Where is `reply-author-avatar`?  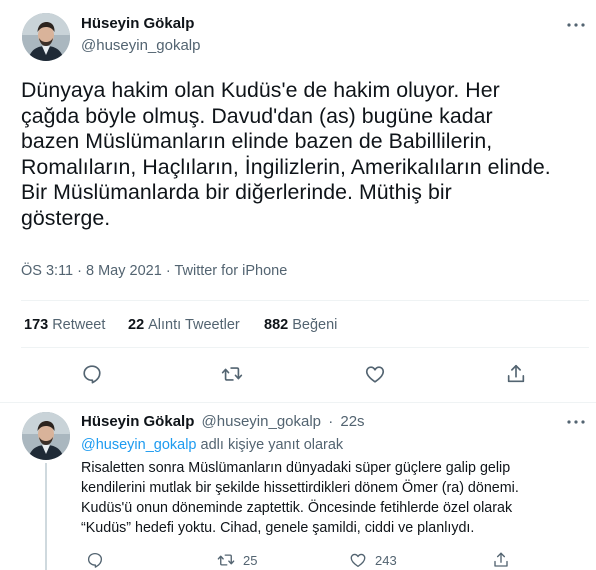 reply-author-avatar is located at coordinates (46, 436).